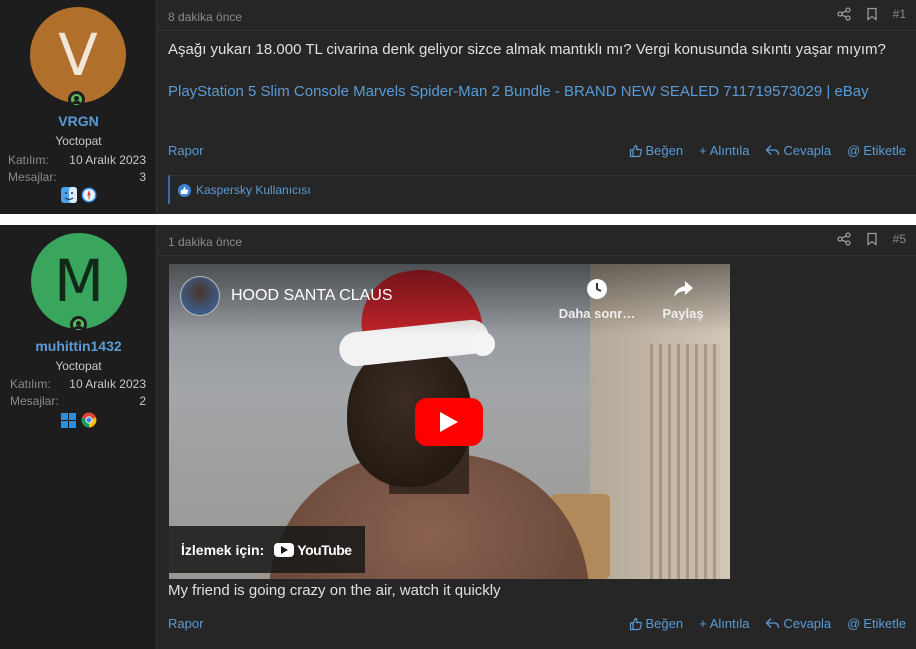 The width and height of the screenshot is (916, 649). Describe the element at coordinates (683, 299) in the screenshot. I see `share-video-button: Paylaş` at that location.